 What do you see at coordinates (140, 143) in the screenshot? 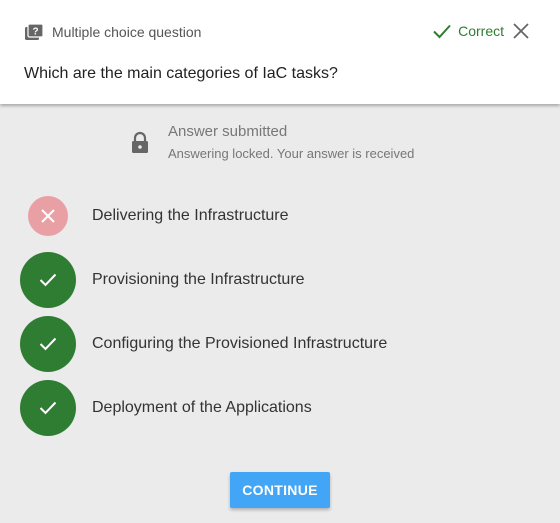
I see `lock-icon` at bounding box center [140, 143].